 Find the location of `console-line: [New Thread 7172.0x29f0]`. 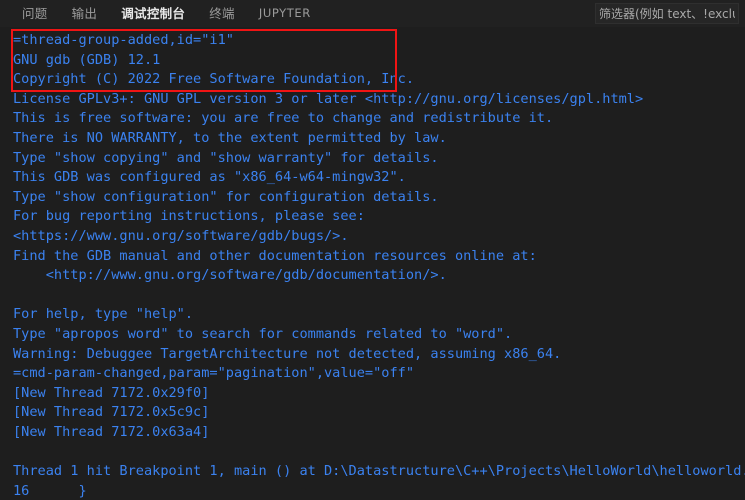

console-line: [New Thread 7172.0x29f0] is located at coordinates (111, 392).